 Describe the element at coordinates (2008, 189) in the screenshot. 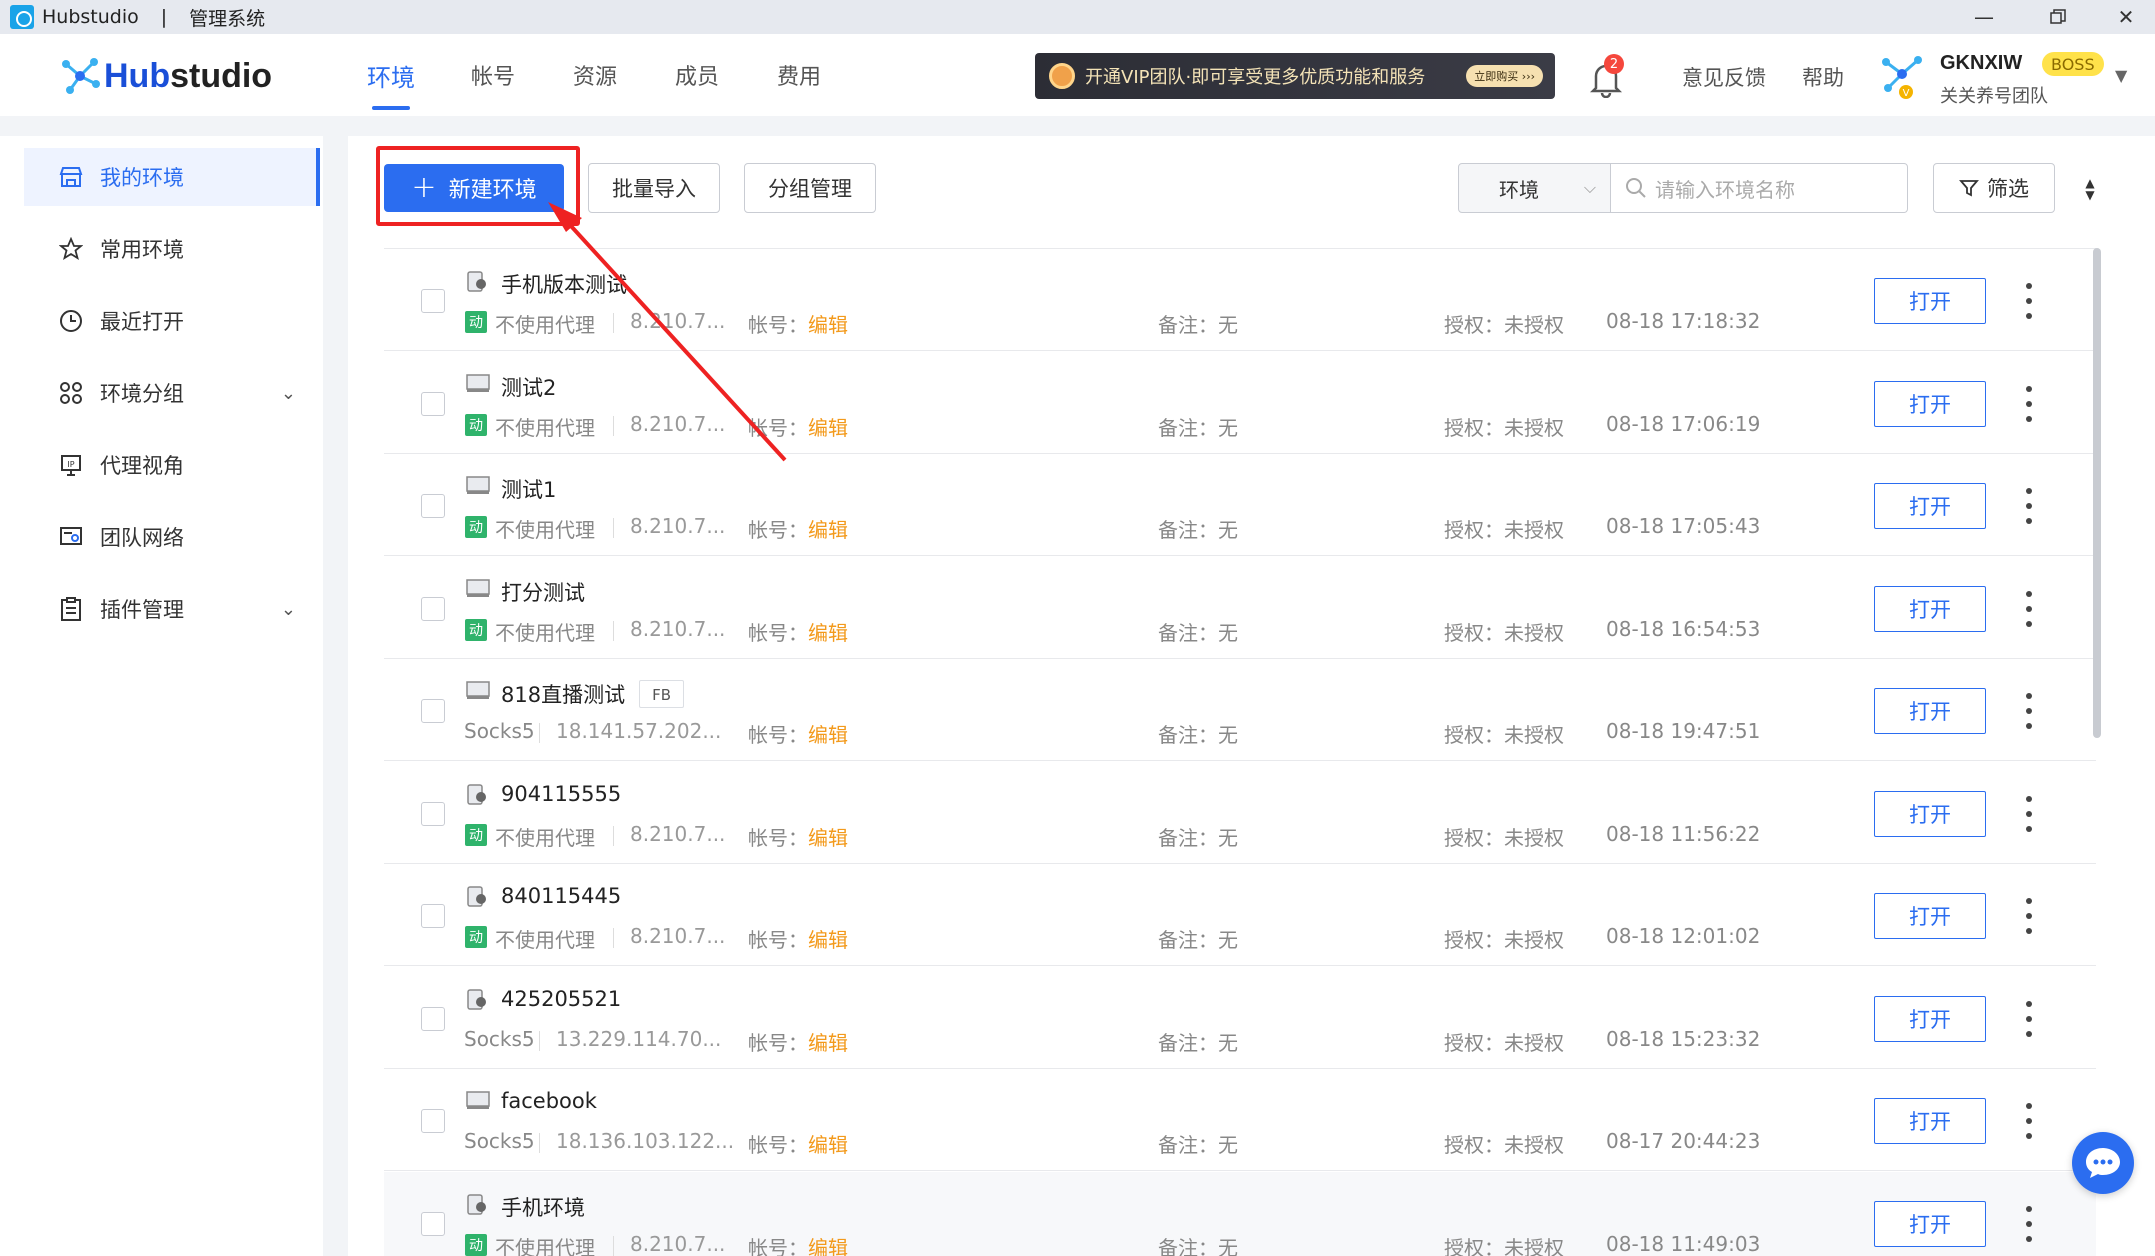

I see `filter-label: 筛选` at that location.